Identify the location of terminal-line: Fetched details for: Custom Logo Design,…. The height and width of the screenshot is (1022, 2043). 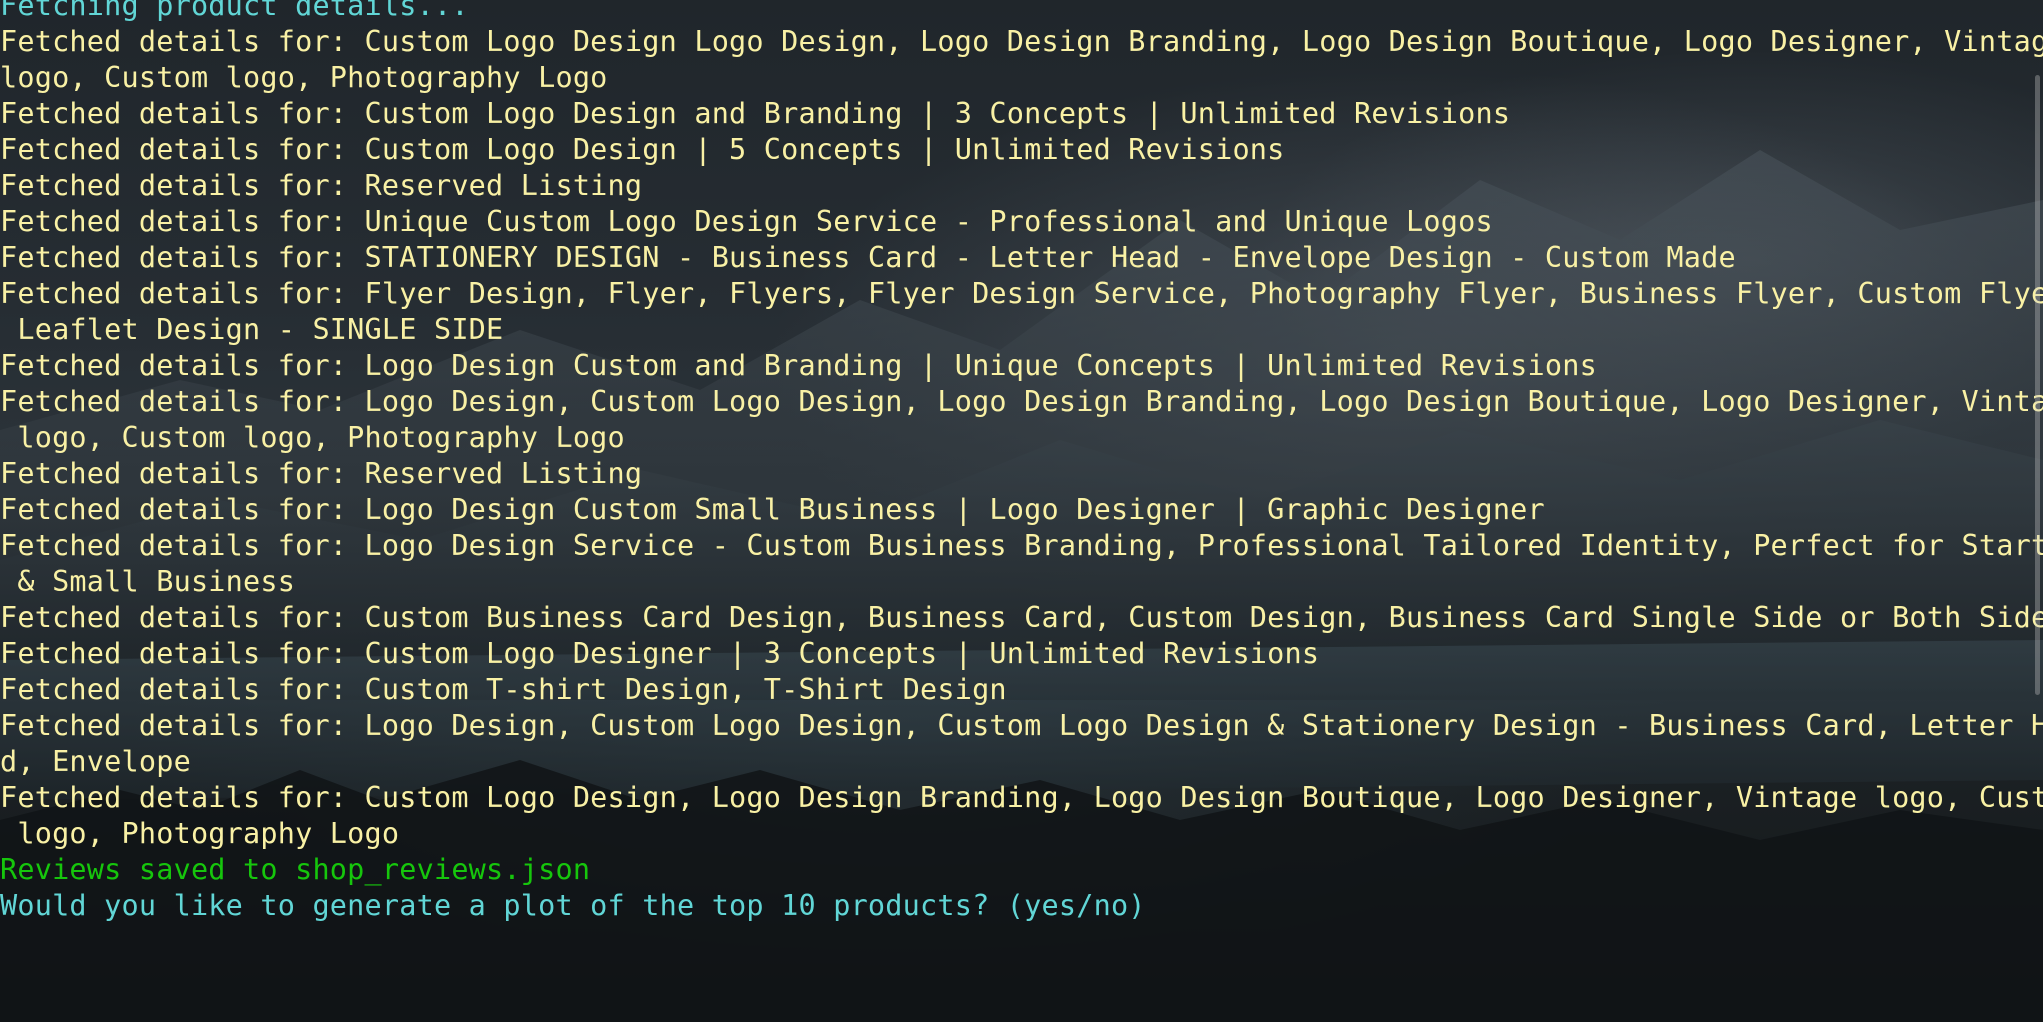
(1021, 797).